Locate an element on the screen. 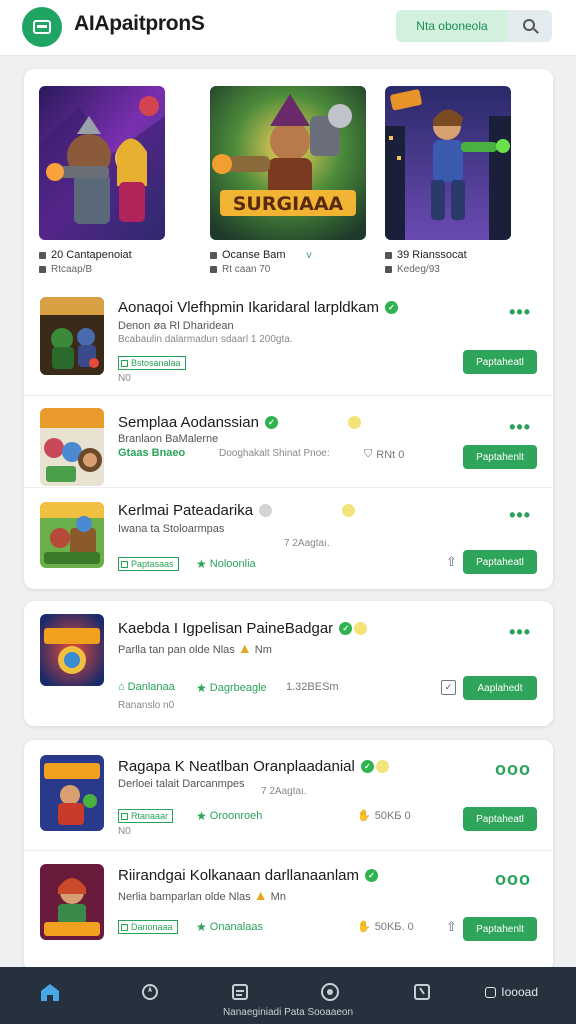  featured-game-1: 20 Cantapenoiat Rtcaap/B is located at coordinates (102, 180).